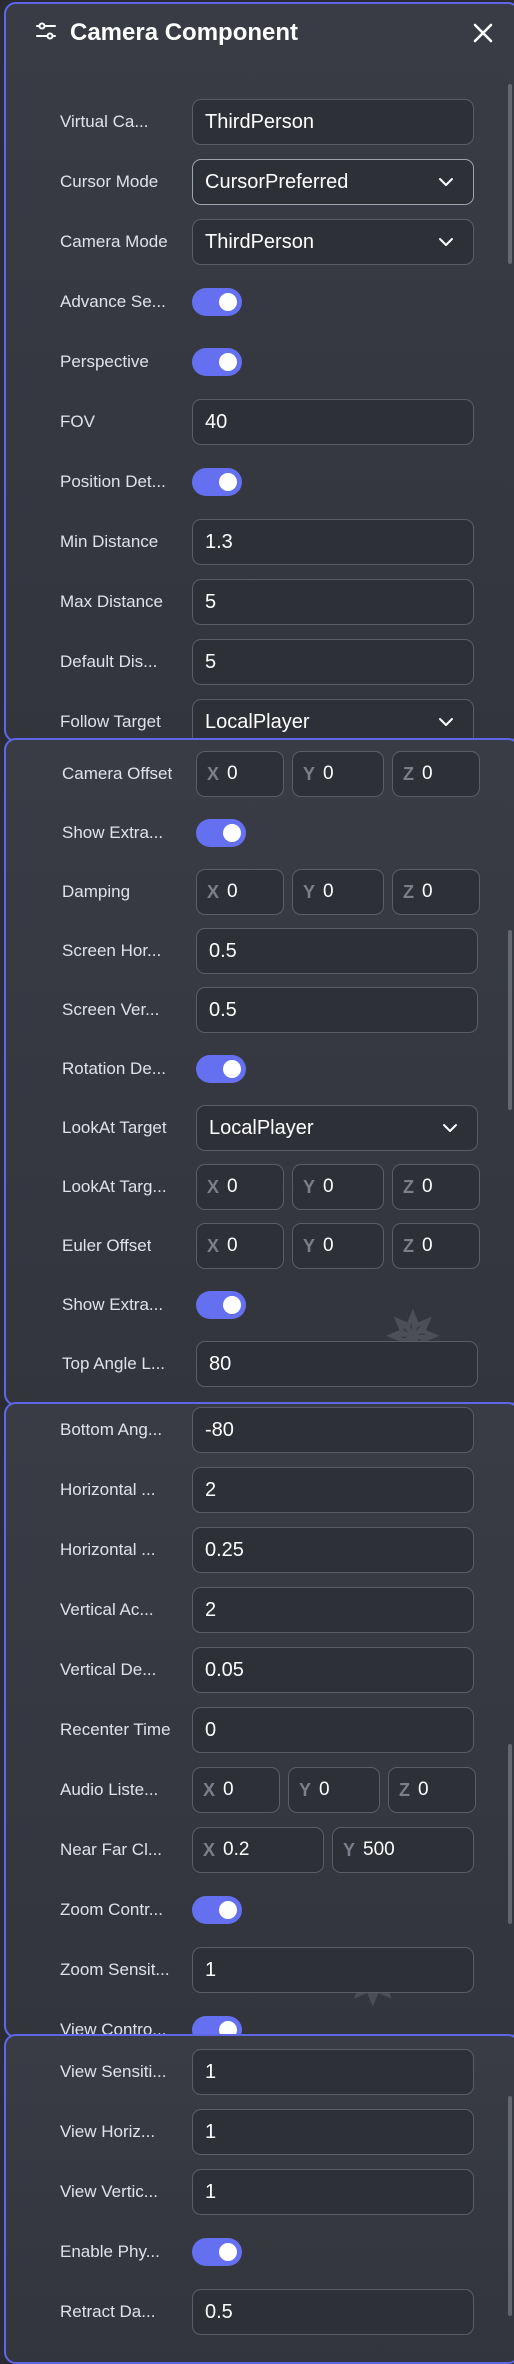 This screenshot has width=514, height=2364. Describe the element at coordinates (333, 542) in the screenshot. I see `field-input: 1.3` at that location.